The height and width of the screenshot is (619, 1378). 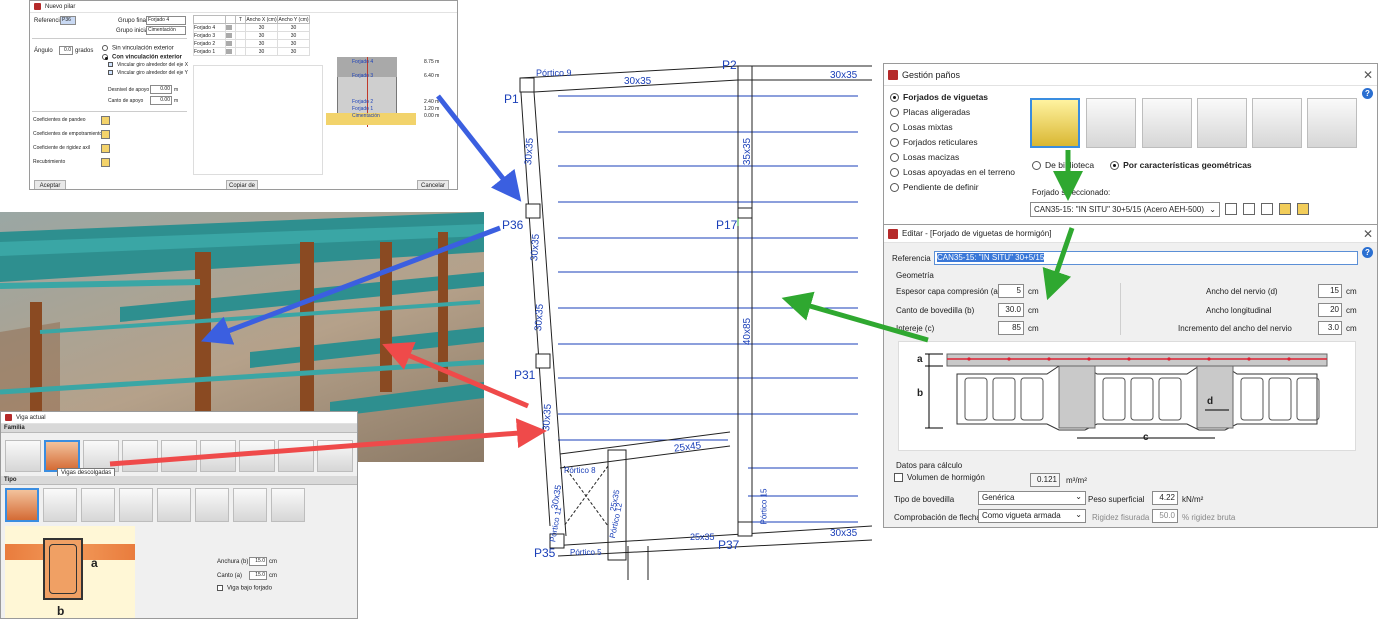 I want to click on cancelar-button: Cancelar, so click(x=433, y=184).